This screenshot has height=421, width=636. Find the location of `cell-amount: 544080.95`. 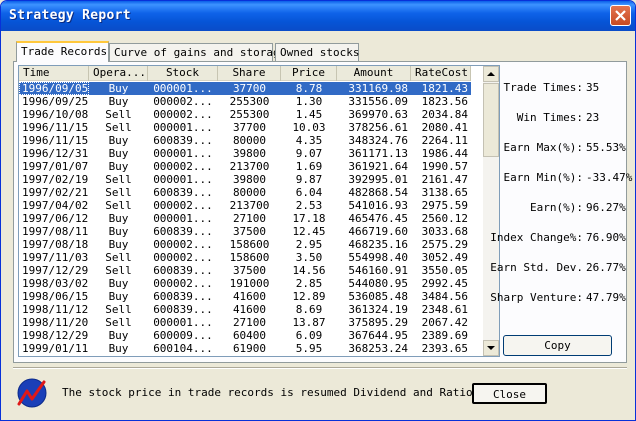

cell-amount: 544080.95 is located at coordinates (378, 283).